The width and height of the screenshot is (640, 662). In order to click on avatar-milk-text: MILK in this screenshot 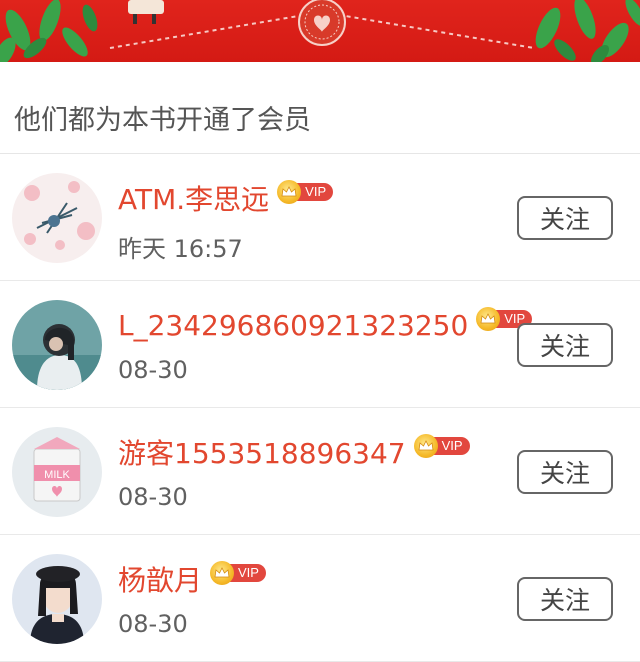, I will do `click(57, 475)`.